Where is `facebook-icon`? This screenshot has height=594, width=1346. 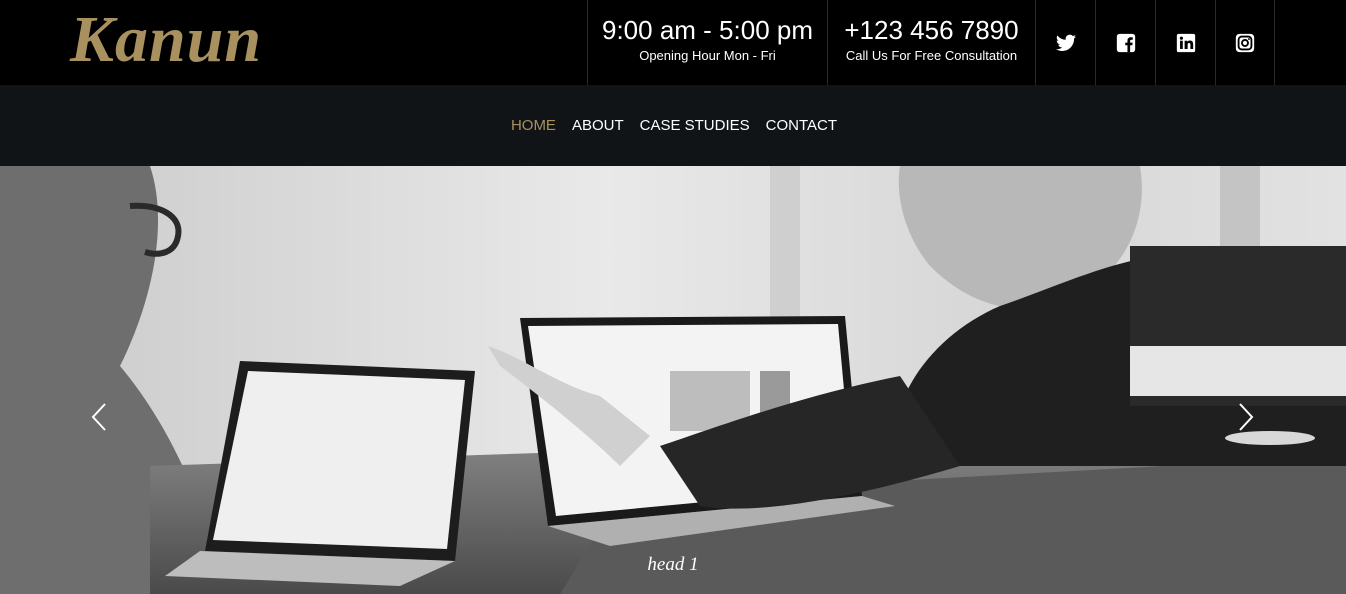
facebook-icon is located at coordinates (1125, 42).